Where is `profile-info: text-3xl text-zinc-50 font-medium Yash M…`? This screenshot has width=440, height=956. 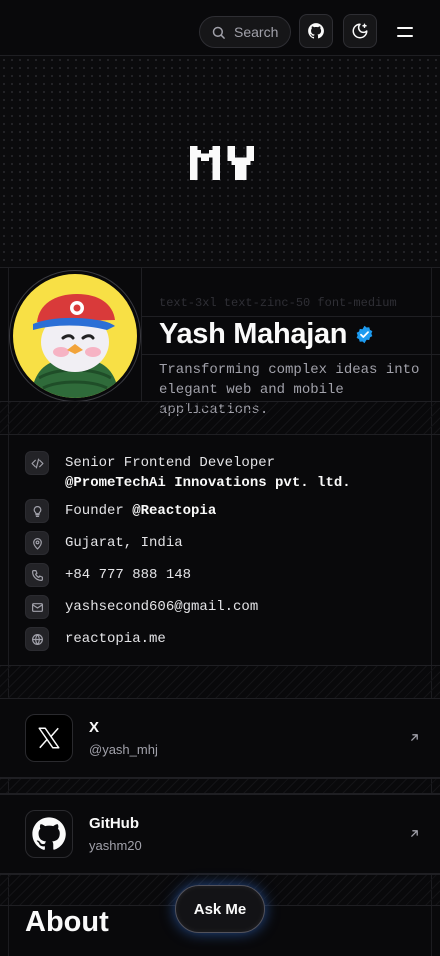 profile-info: text-3xl text-zinc-50 font-medium Yash M… is located at coordinates (290, 343).